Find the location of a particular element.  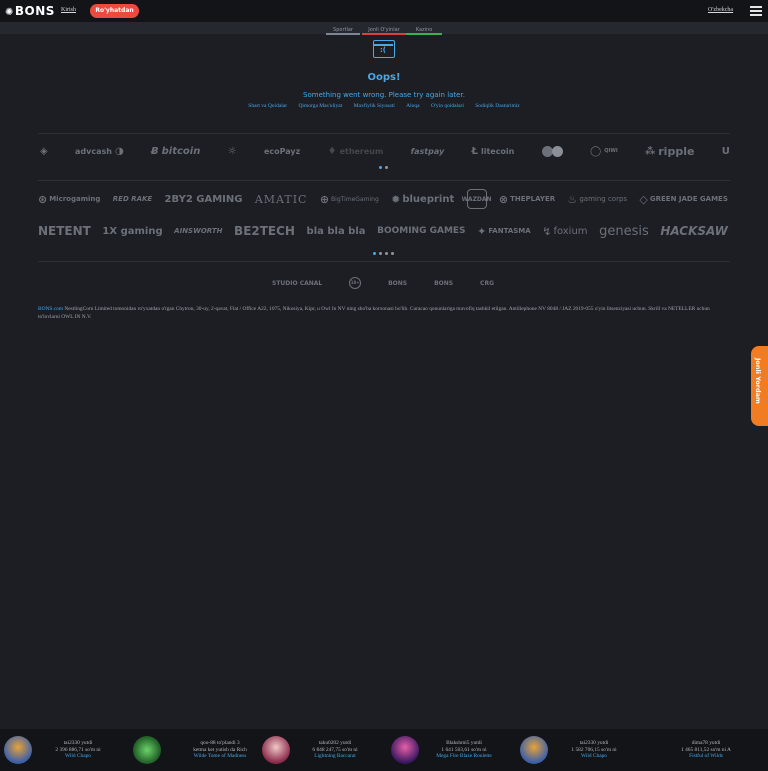

wazdan-logo: WAZDAN is located at coordinates (477, 199).